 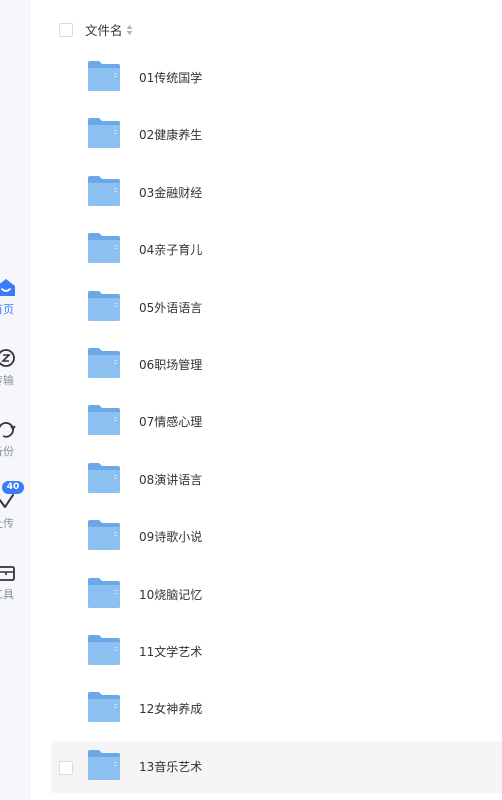 What do you see at coordinates (170, 766) in the screenshot?
I see `file-name: 13音乐艺术` at bounding box center [170, 766].